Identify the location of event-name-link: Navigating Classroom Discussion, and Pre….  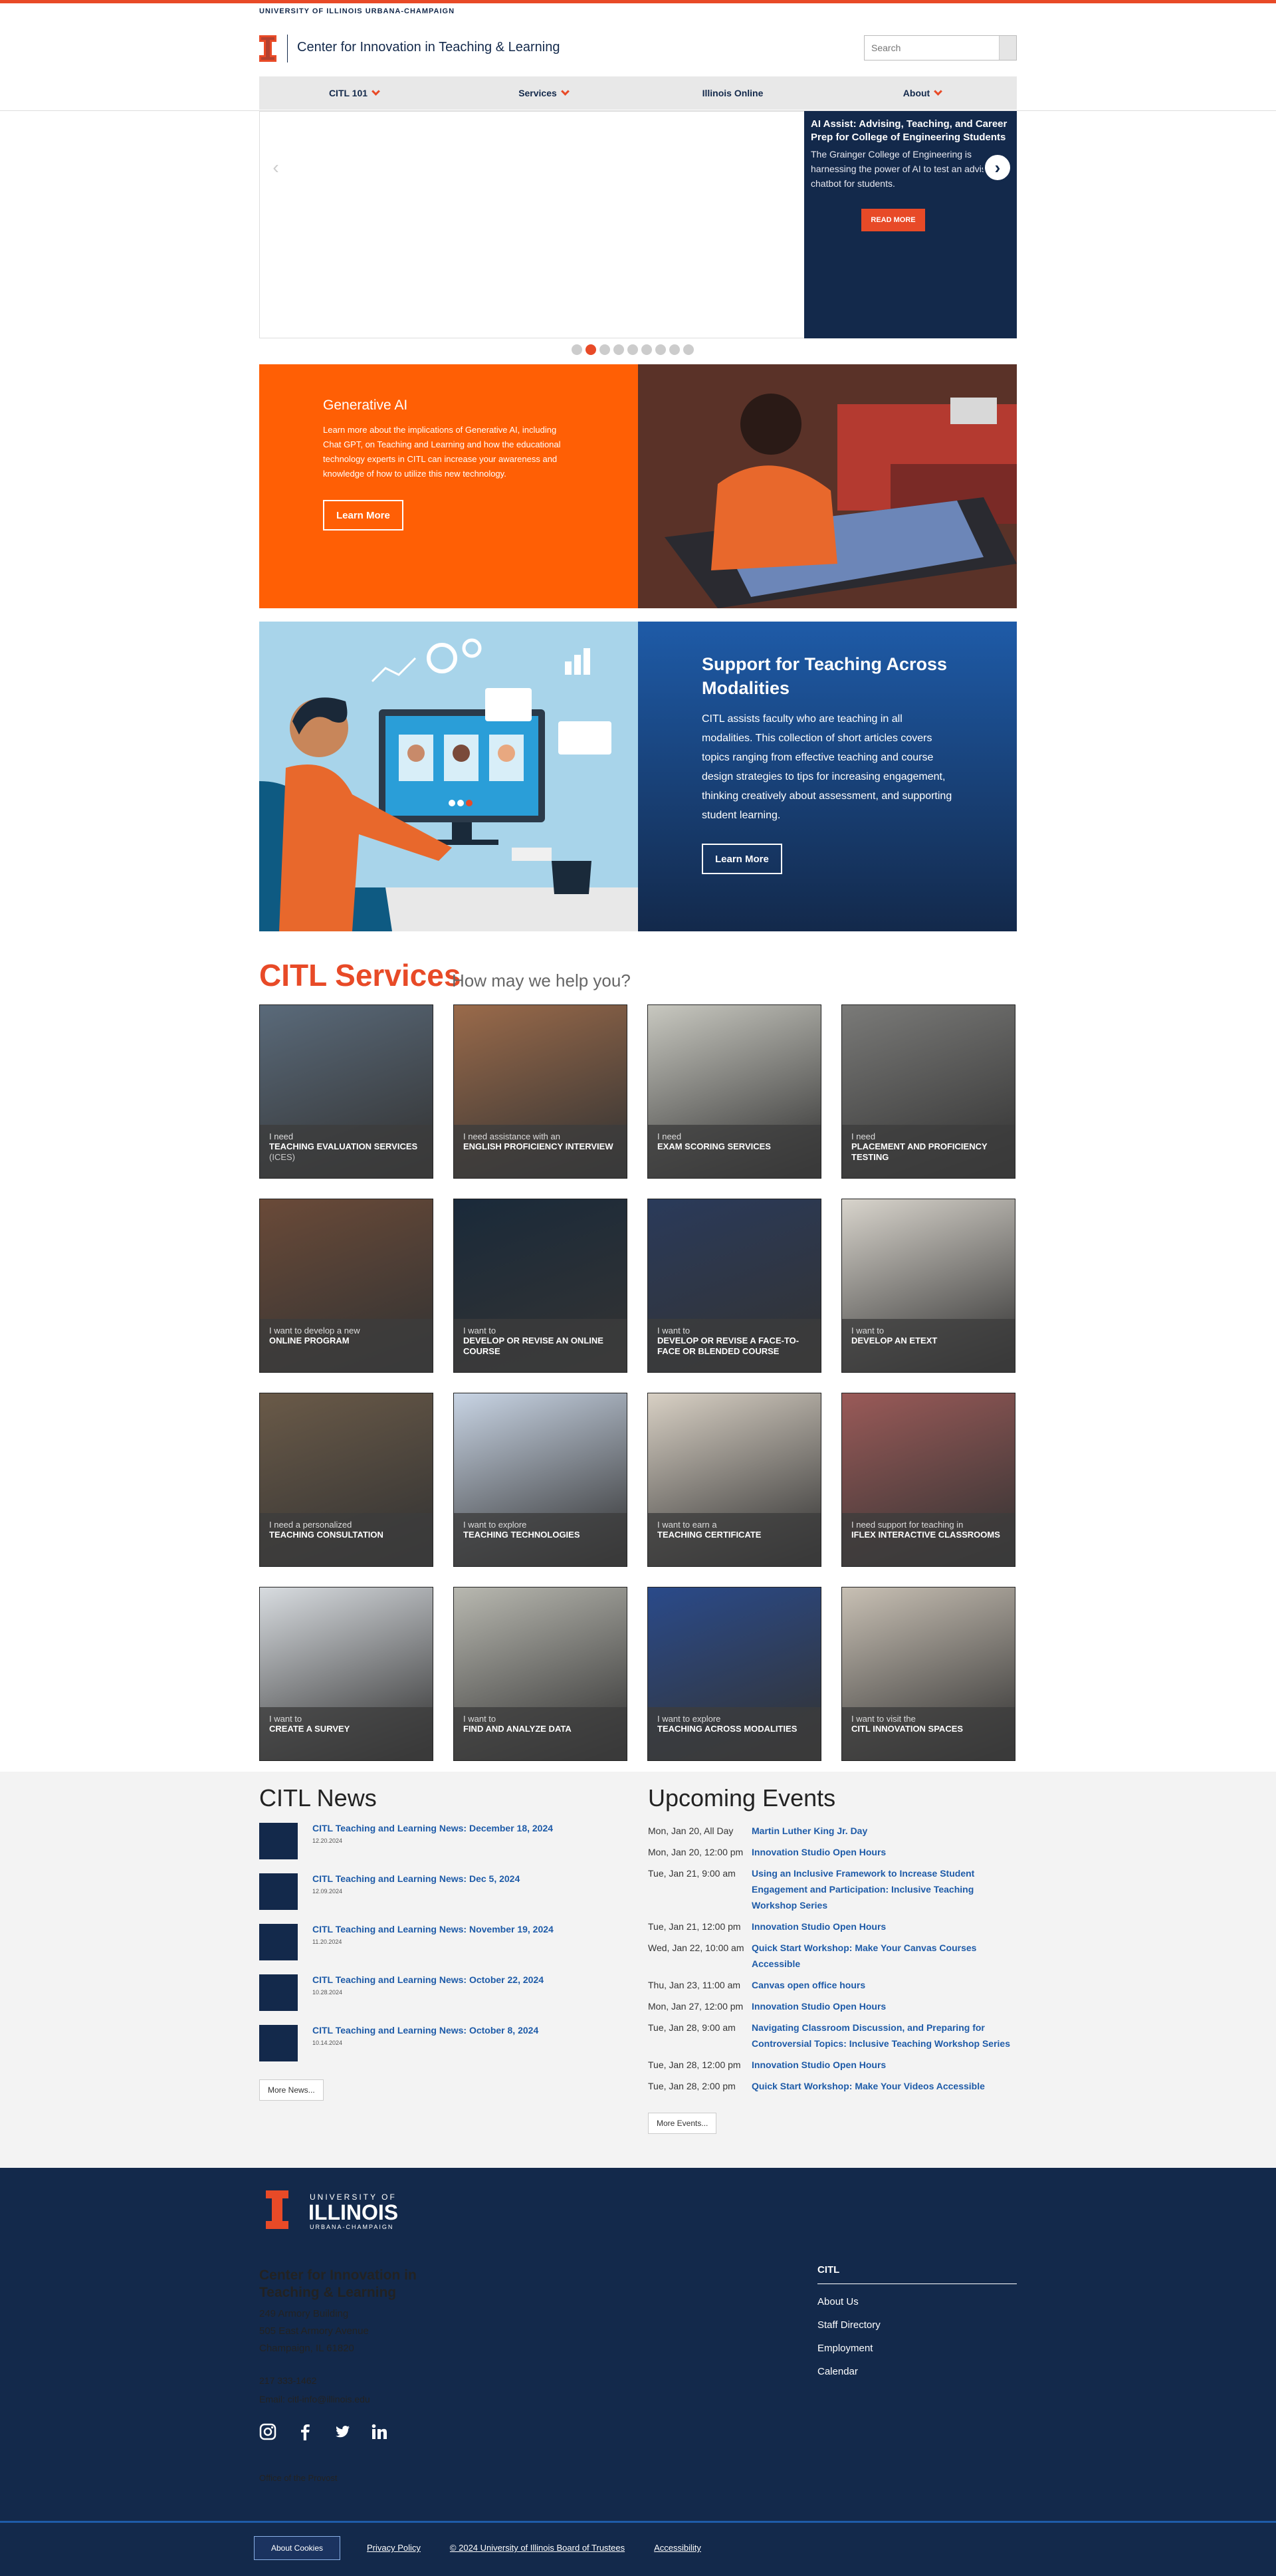
(884, 2035).